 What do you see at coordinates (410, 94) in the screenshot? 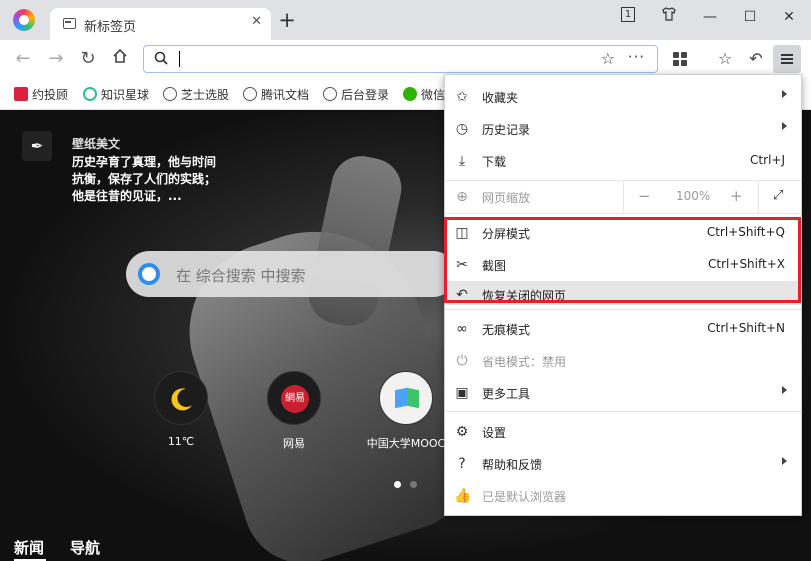
I see `wechat-icon` at bounding box center [410, 94].